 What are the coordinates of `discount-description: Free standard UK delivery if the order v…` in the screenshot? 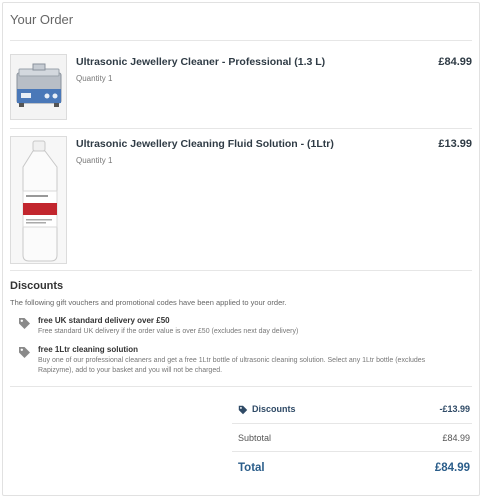 It's located at (168, 331).